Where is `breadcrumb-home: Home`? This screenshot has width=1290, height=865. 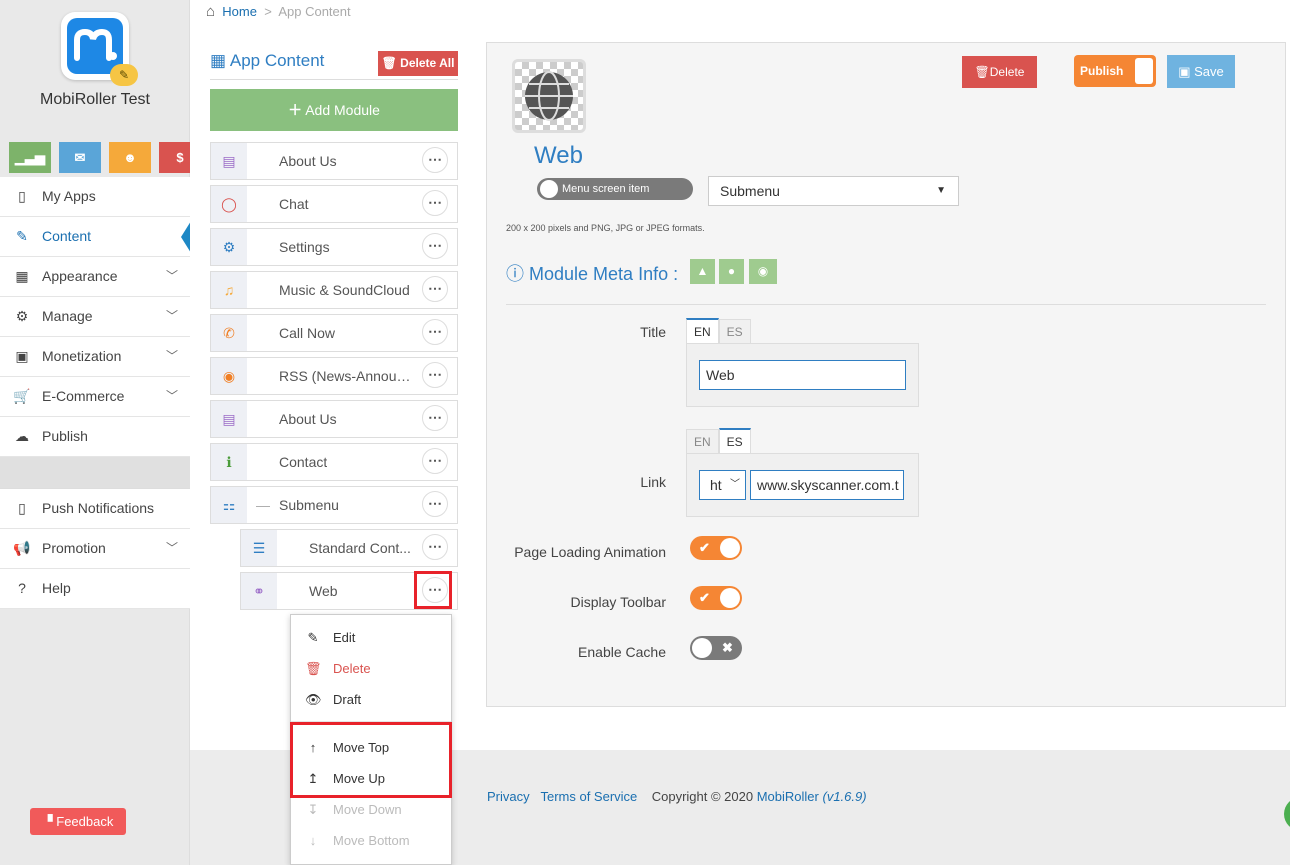 breadcrumb-home: Home is located at coordinates (239, 11).